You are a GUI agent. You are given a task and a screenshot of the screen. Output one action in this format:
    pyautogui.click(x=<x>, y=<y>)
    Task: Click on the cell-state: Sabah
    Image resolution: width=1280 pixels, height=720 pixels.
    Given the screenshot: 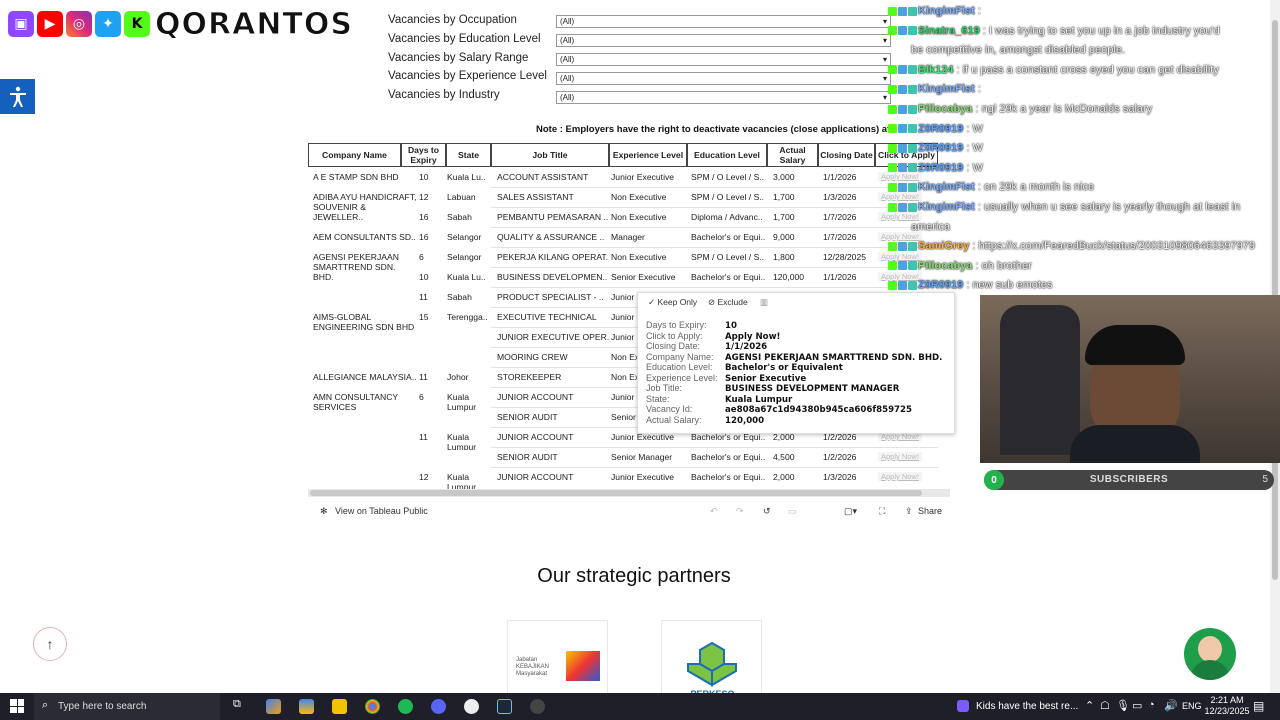 What is the action you would take?
    pyautogui.click(x=459, y=297)
    